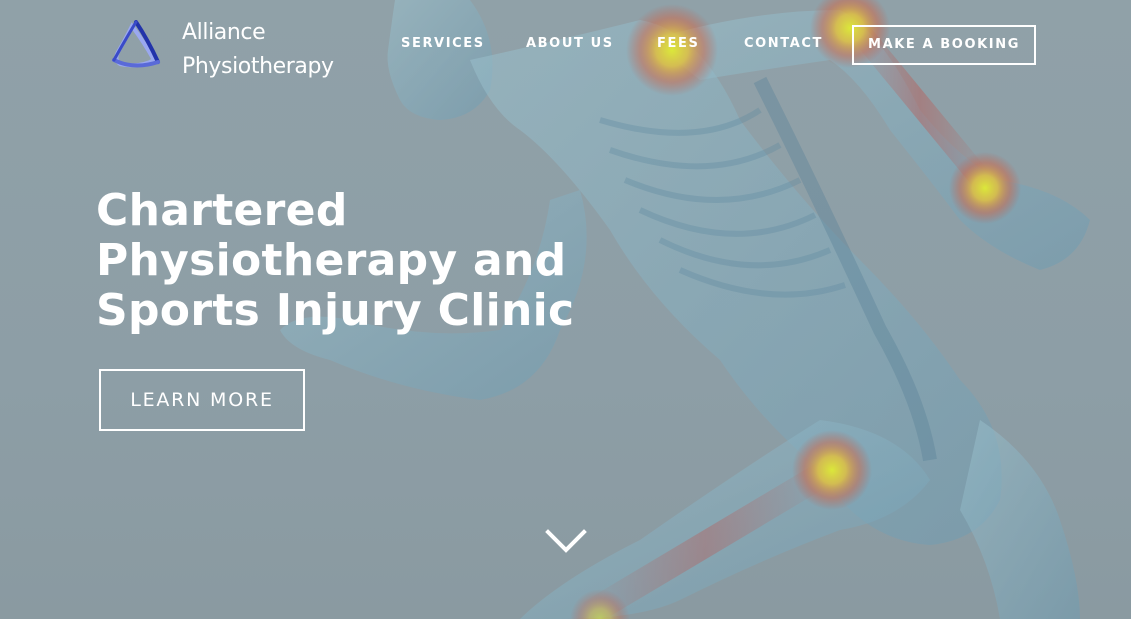  What do you see at coordinates (678, 44) in the screenshot?
I see `nav-fees-link: FEES` at bounding box center [678, 44].